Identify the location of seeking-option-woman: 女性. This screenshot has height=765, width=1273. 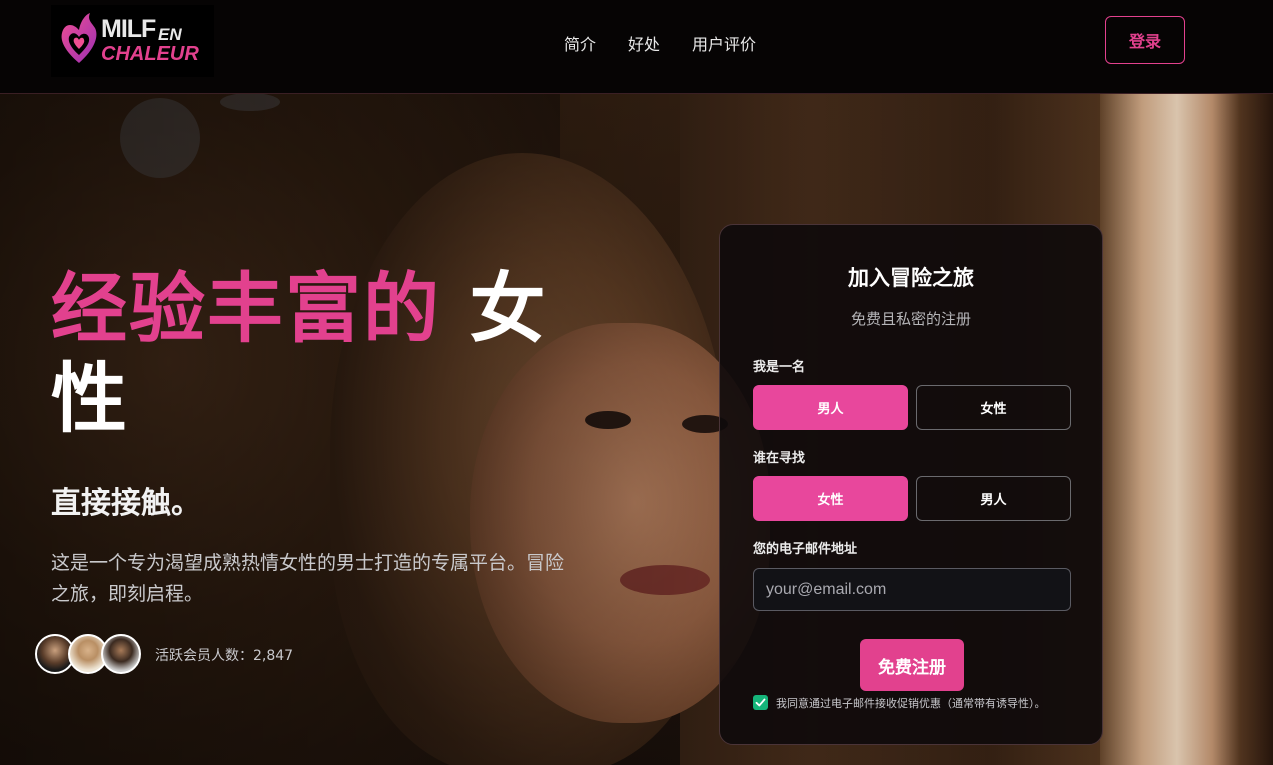
(830, 498).